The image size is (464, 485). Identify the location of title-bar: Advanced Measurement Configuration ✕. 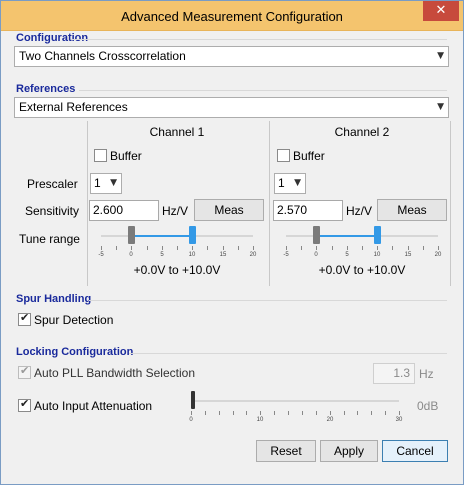
(232, 16).